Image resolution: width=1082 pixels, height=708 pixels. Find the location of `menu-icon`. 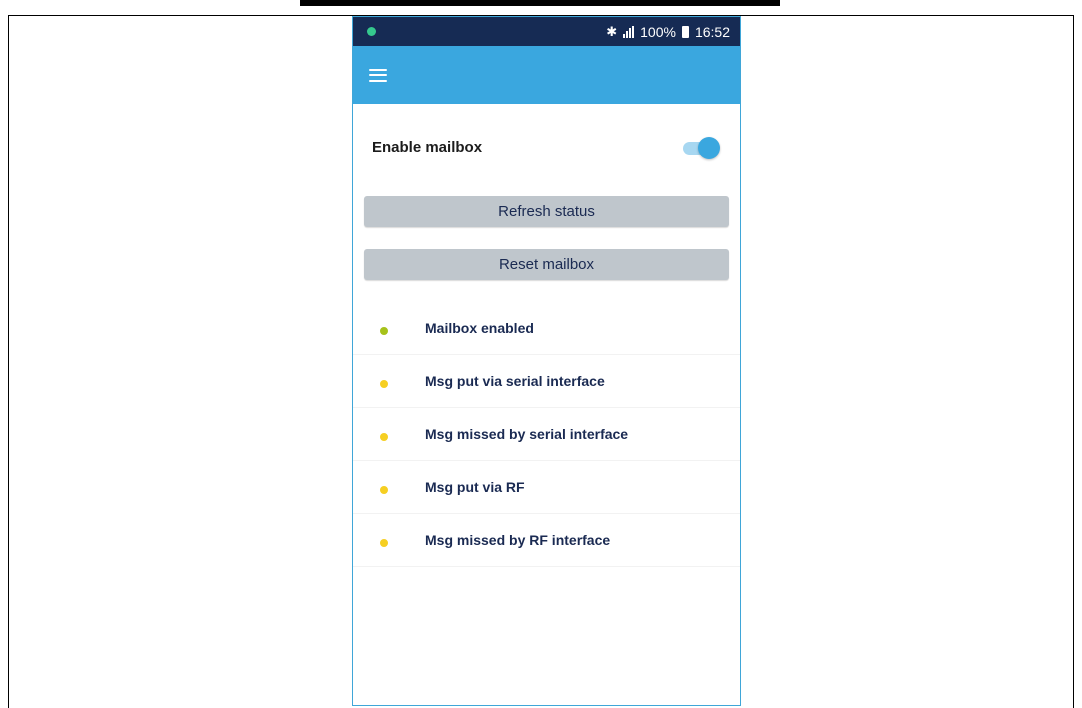

menu-icon is located at coordinates (378, 75).